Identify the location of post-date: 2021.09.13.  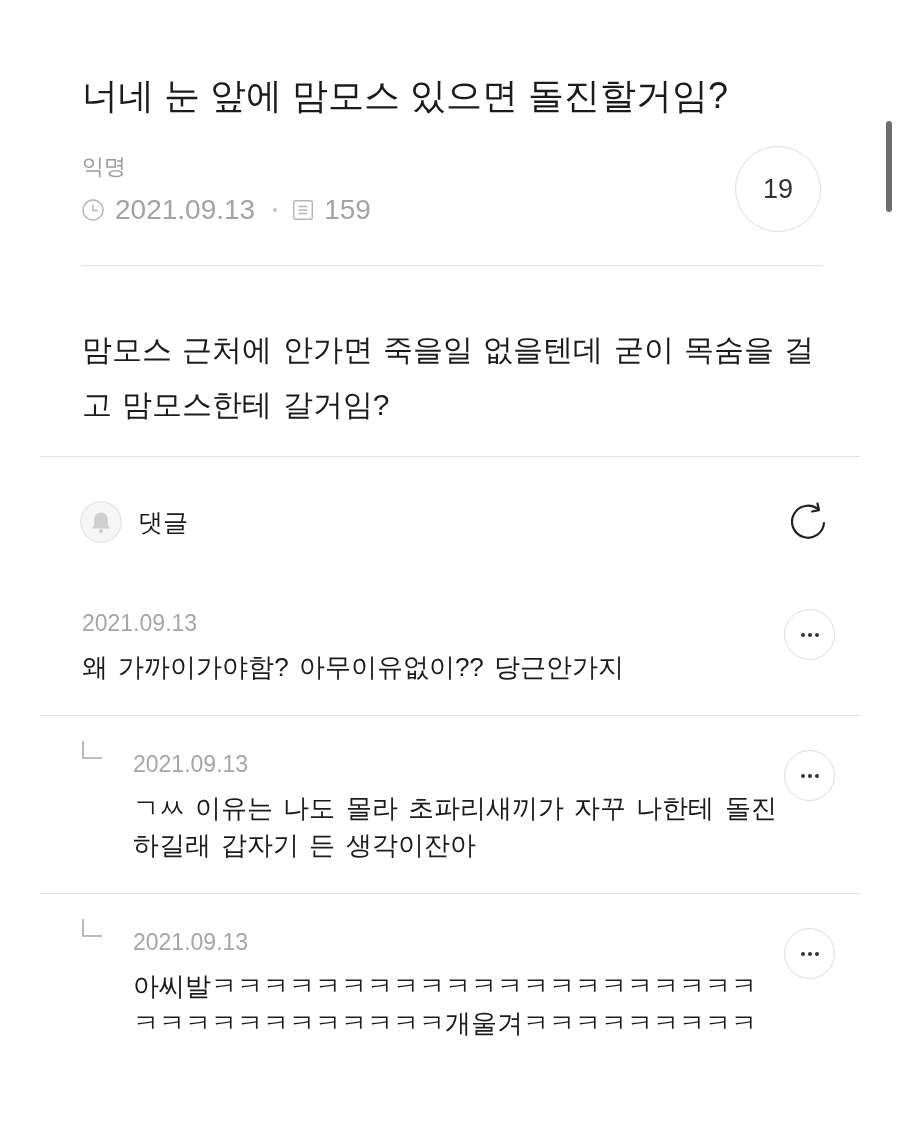
(185, 209).